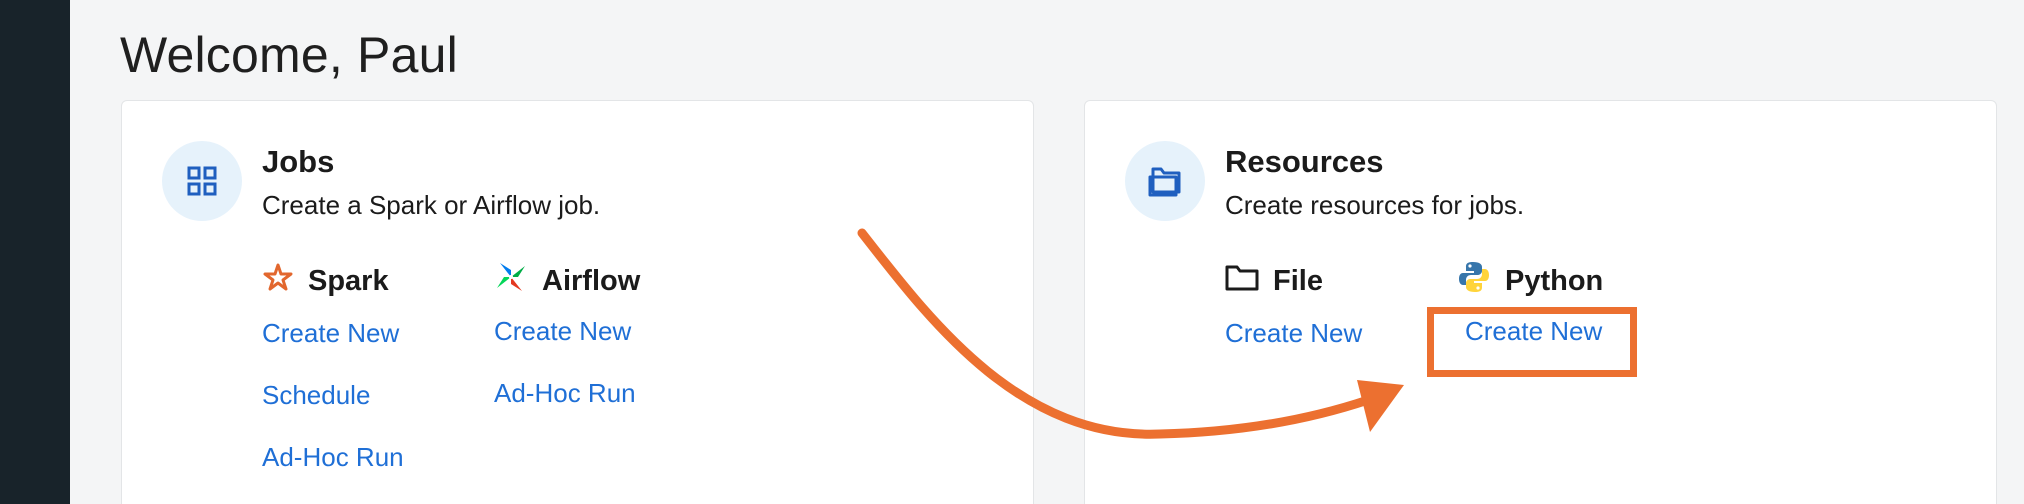 The width and height of the screenshot is (2024, 504). Describe the element at coordinates (1130, 333) in the screenshot. I see `annotation-arrow` at that location.